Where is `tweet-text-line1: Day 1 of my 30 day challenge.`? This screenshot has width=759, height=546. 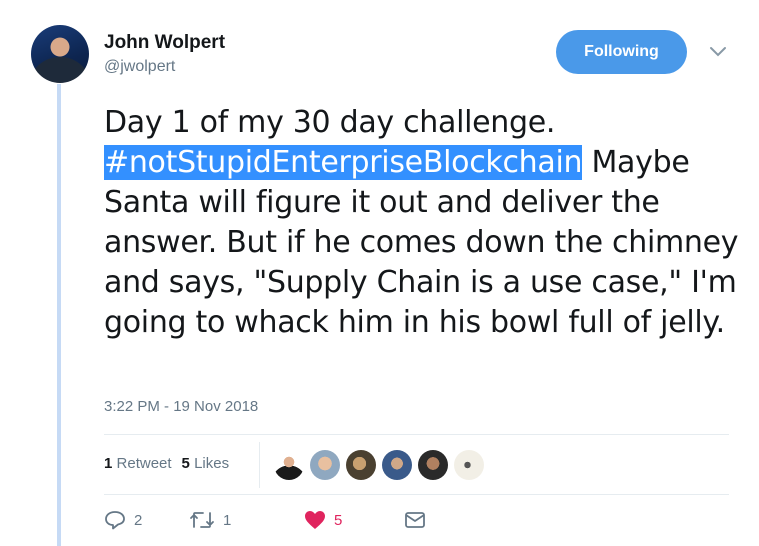 tweet-text-line1: Day 1 of my 30 day challenge. is located at coordinates (330, 122).